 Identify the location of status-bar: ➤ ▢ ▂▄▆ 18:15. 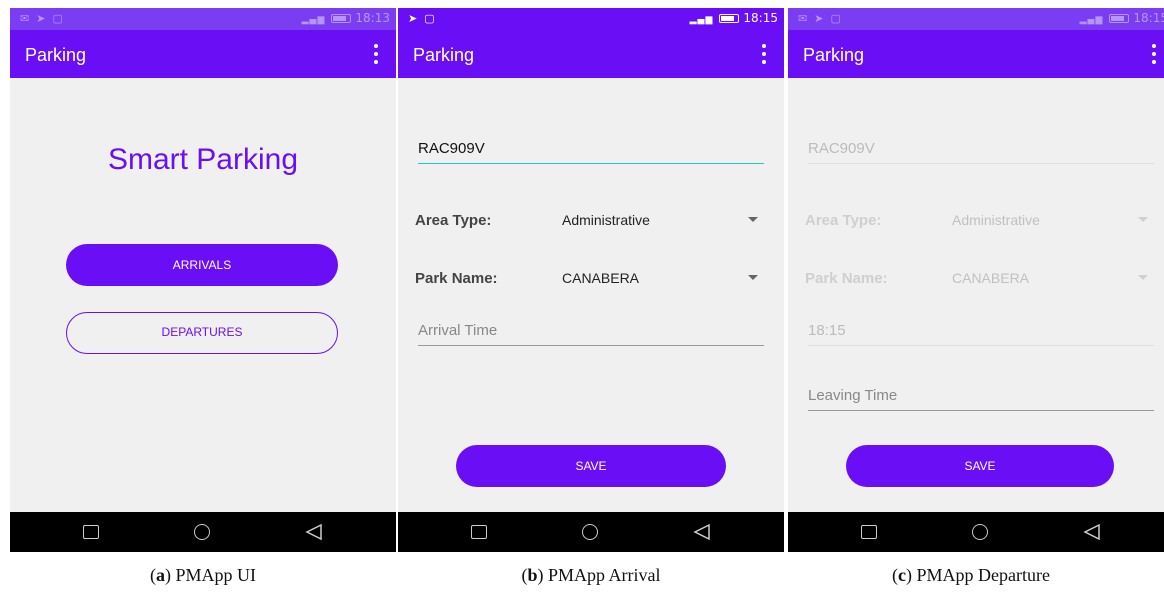
(591, 19).